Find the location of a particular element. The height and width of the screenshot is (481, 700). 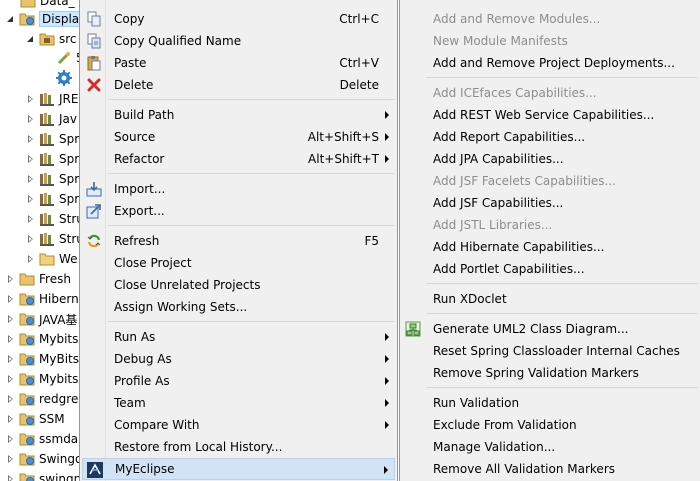

menu-item-run-as: Run As is located at coordinates (238, 337).